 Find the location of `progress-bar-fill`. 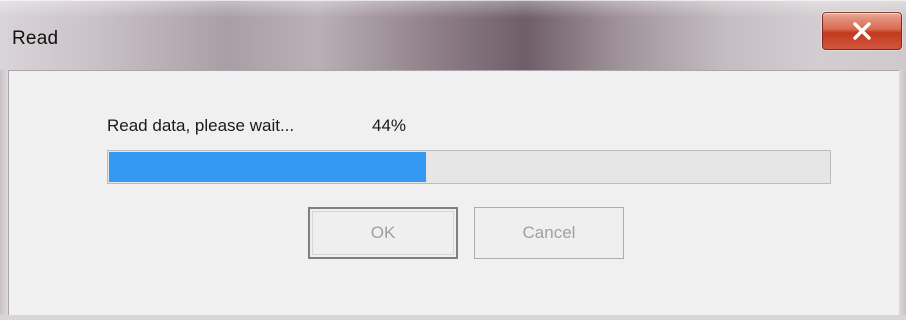

progress-bar-fill is located at coordinates (267, 167).